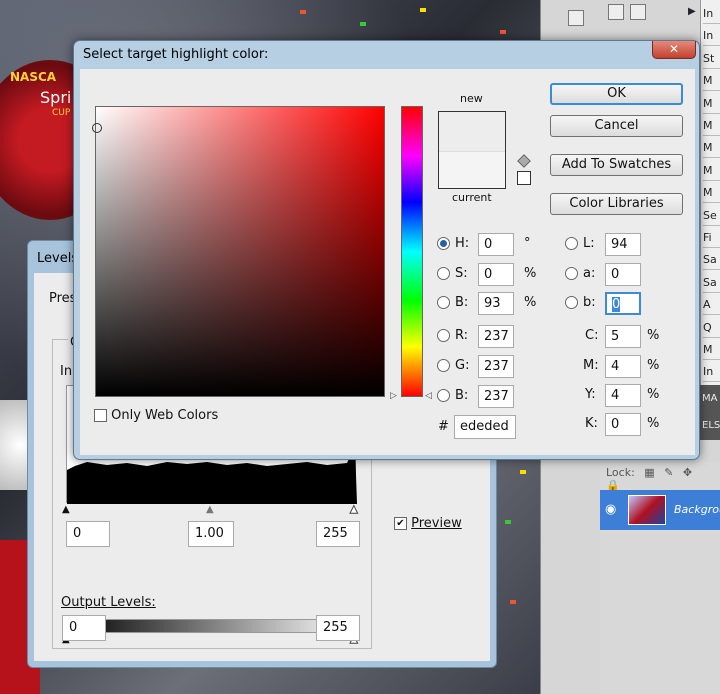  What do you see at coordinates (443, 335) in the screenshot?
I see `radio-r` at bounding box center [443, 335].